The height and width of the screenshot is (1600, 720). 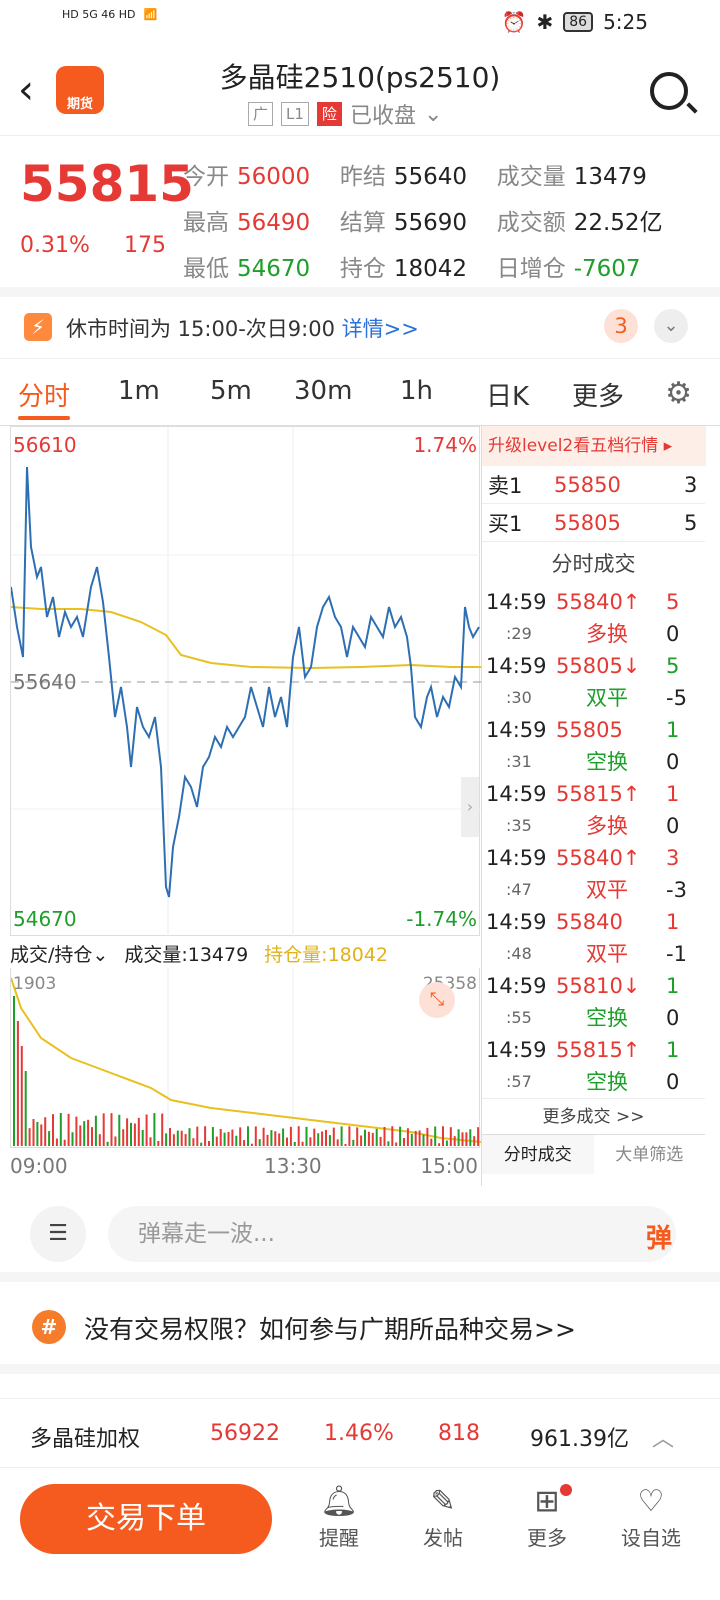 I want to click on tab-1h: 1h, so click(x=416, y=391).